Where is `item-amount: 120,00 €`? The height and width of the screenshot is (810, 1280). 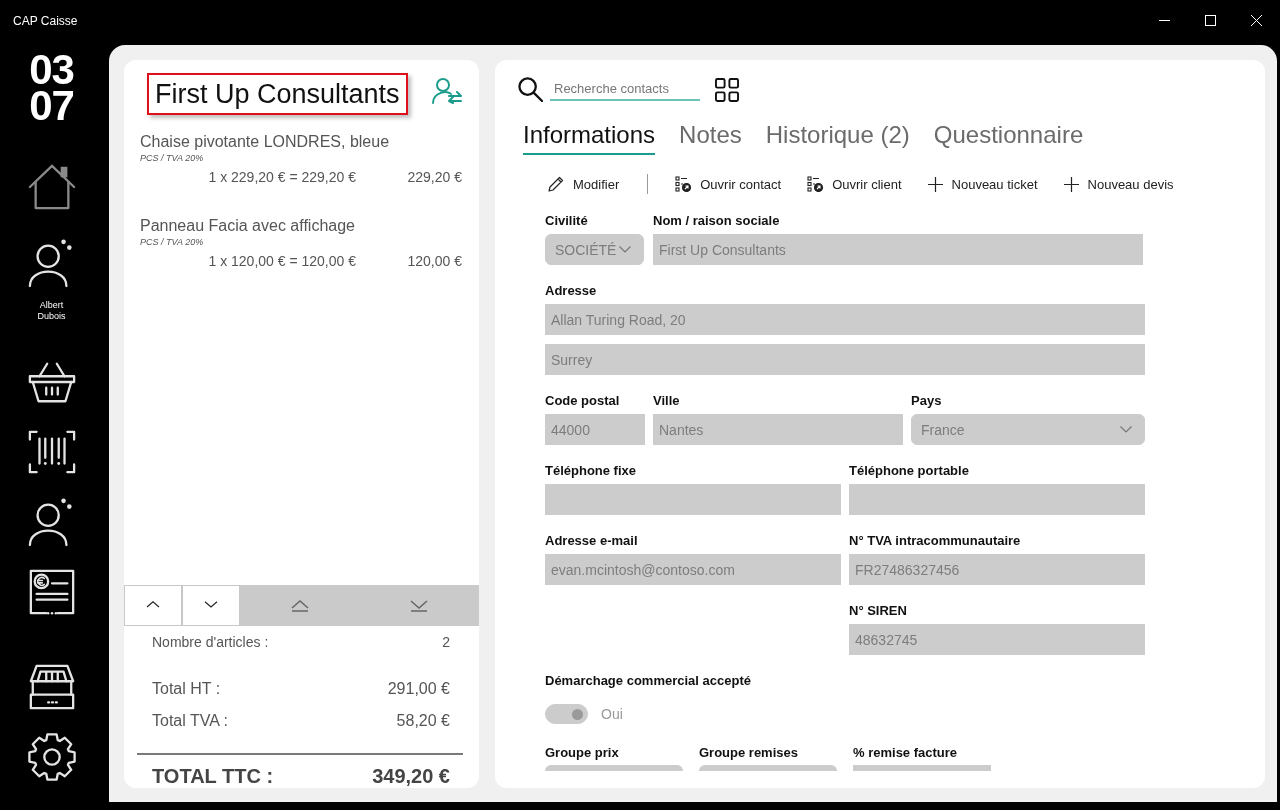 item-amount: 120,00 € is located at coordinates (434, 261).